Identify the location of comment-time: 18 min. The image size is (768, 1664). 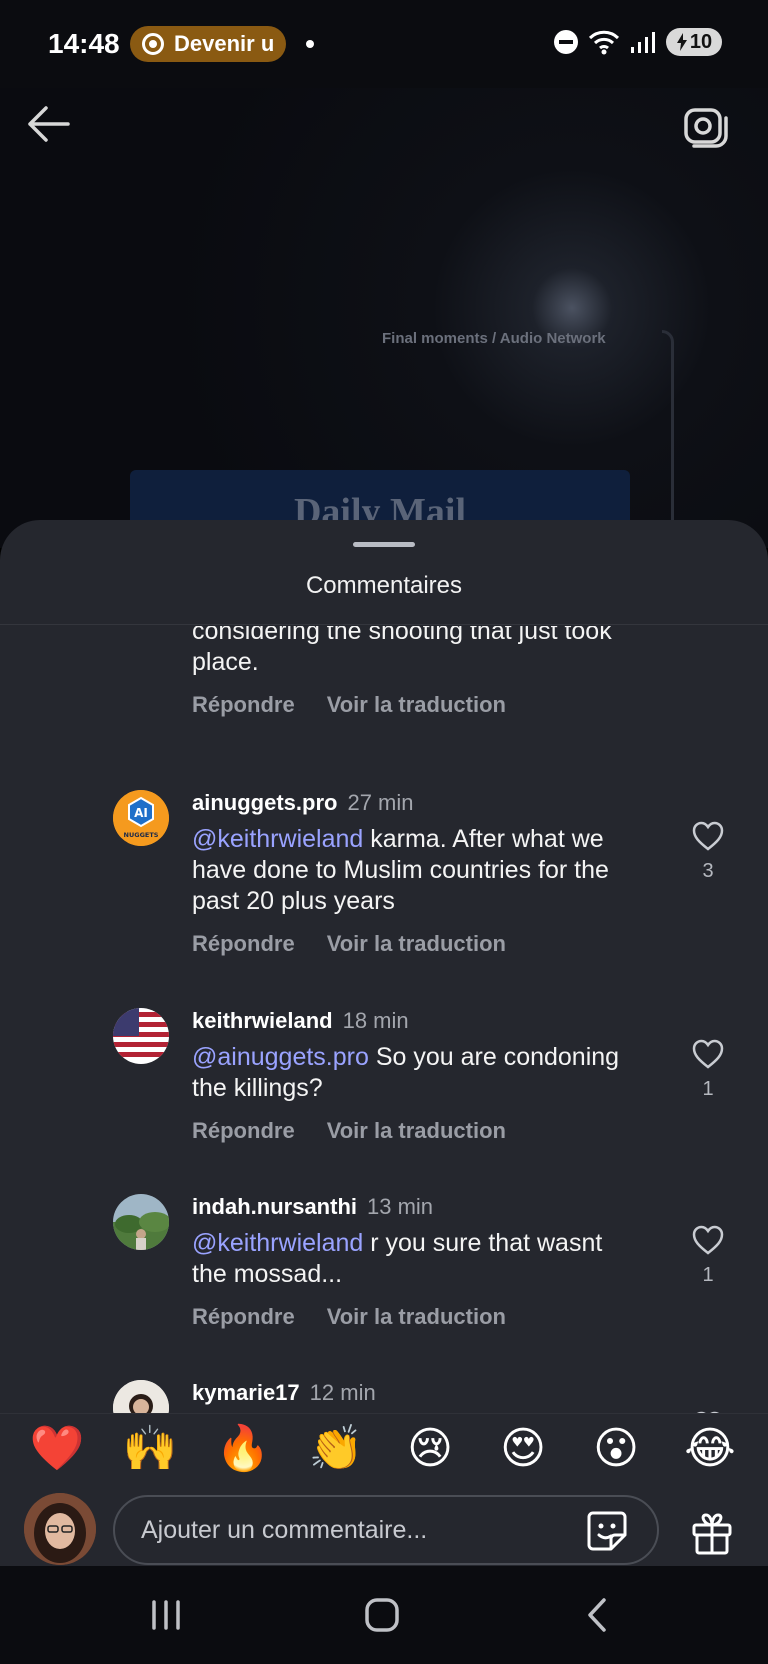
(375, 1020).